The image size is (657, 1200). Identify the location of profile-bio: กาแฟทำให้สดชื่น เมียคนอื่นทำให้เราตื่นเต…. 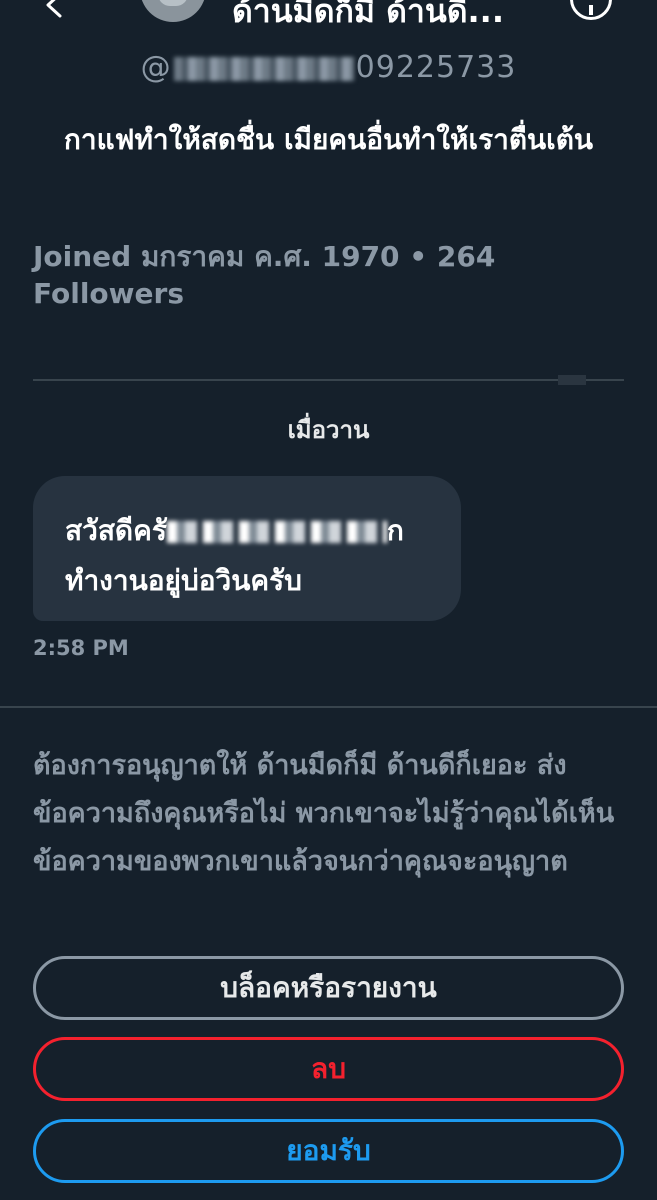
(328, 139).